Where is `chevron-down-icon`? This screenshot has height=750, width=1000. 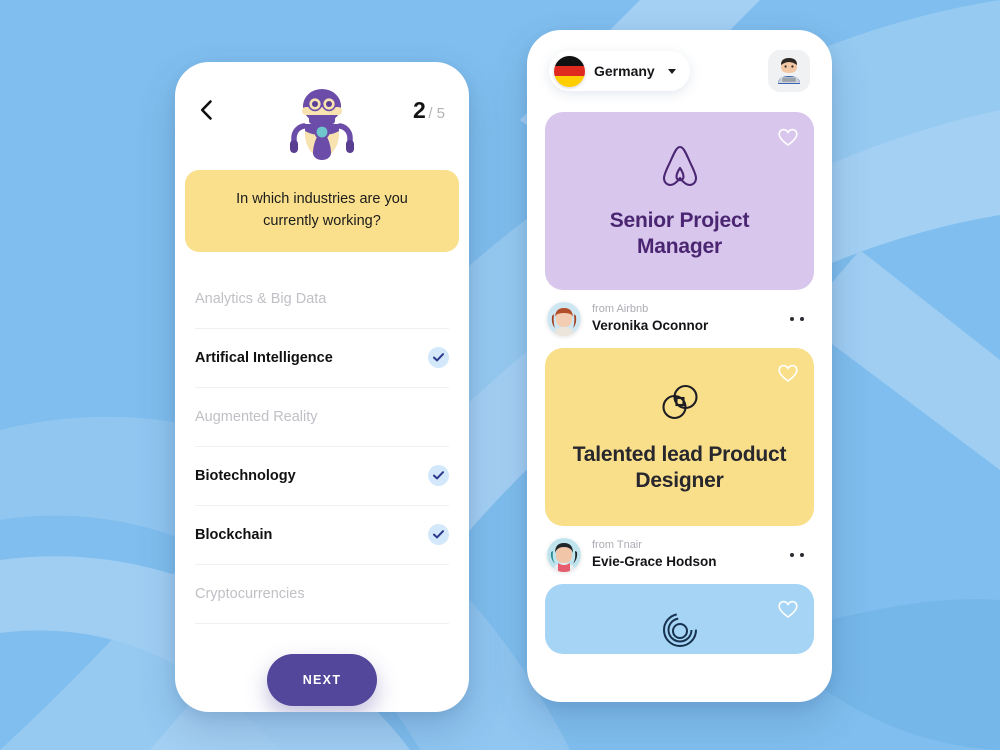
chevron-down-icon is located at coordinates (671, 71).